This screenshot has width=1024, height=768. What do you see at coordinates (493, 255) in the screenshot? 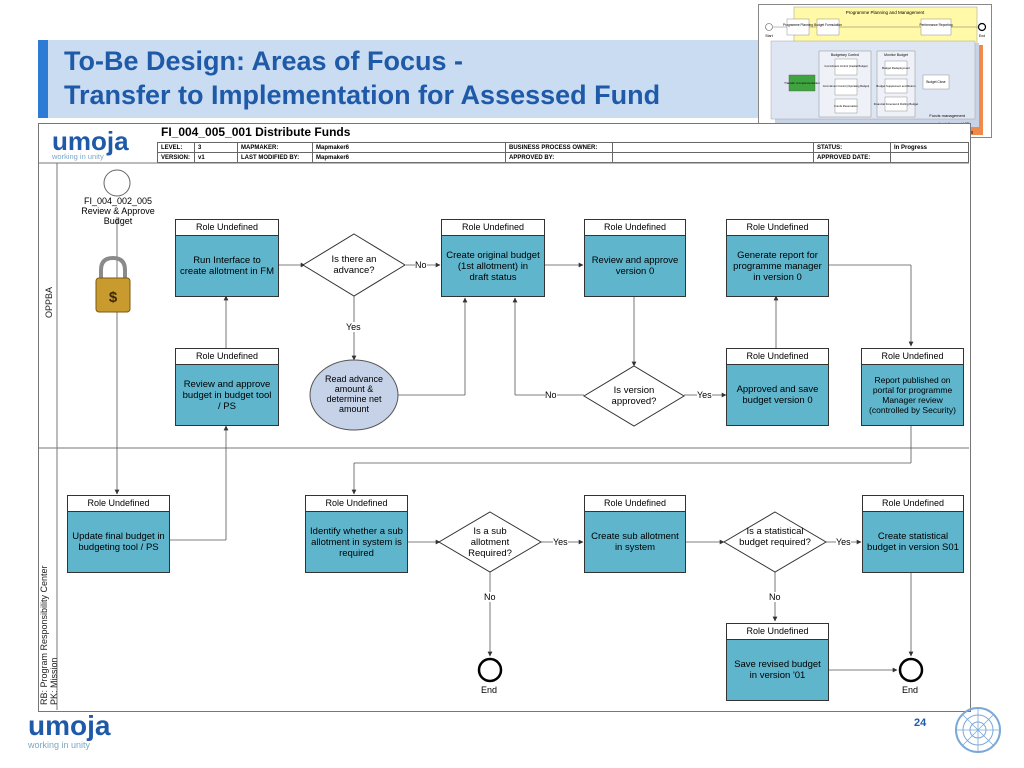
I see `create-budget-line1: Create original budget` at bounding box center [493, 255].